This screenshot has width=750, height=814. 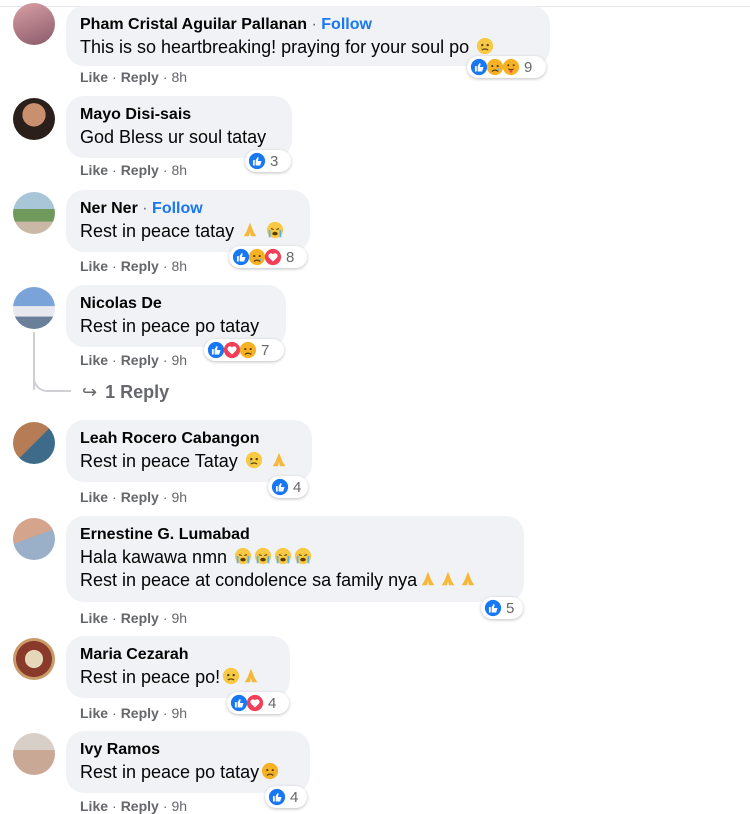 What do you see at coordinates (159, 461) in the screenshot?
I see `comment-text: Rest in peace Tatay` at bounding box center [159, 461].